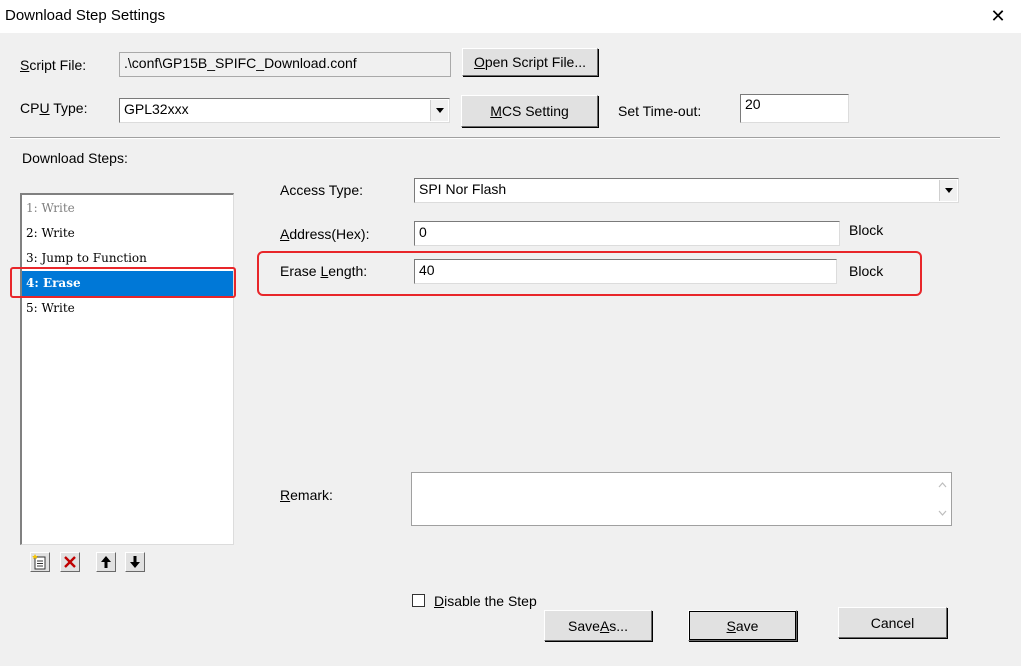 The height and width of the screenshot is (666, 1021). What do you see at coordinates (418, 600) in the screenshot?
I see `disable-step-checkbox` at bounding box center [418, 600].